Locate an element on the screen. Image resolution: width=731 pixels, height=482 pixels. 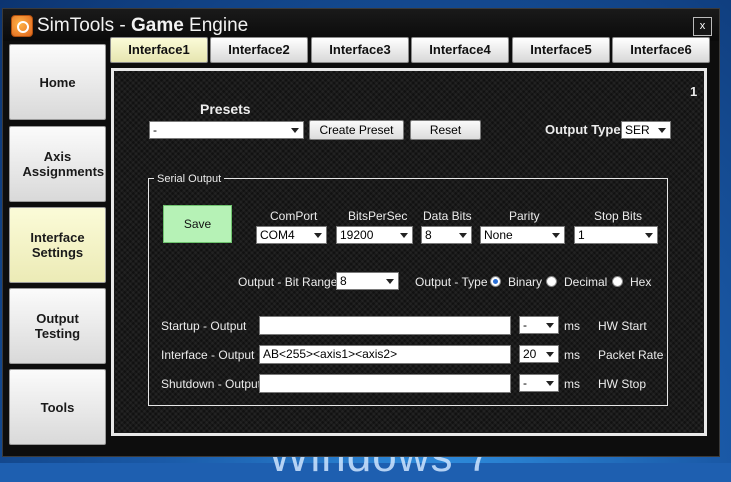
decimal-label: Decimal is located at coordinates (586, 282).